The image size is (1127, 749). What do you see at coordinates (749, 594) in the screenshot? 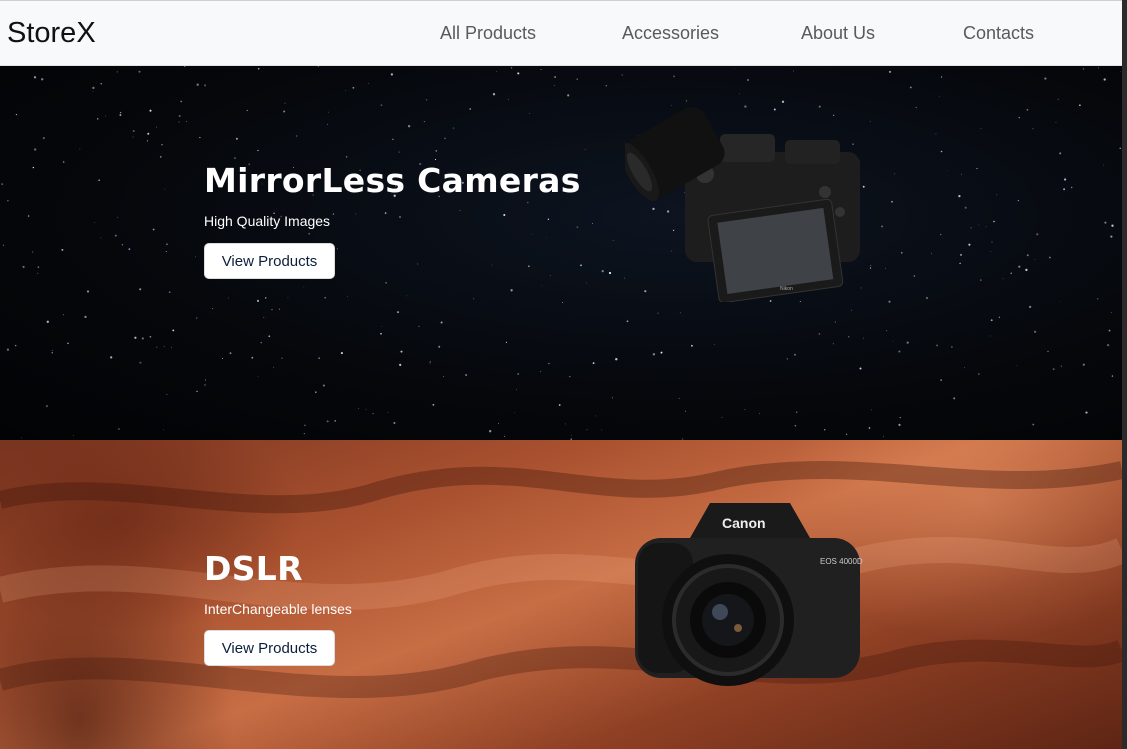
I see `dslr-camera-image: Canon EOS 4000D` at bounding box center [749, 594].